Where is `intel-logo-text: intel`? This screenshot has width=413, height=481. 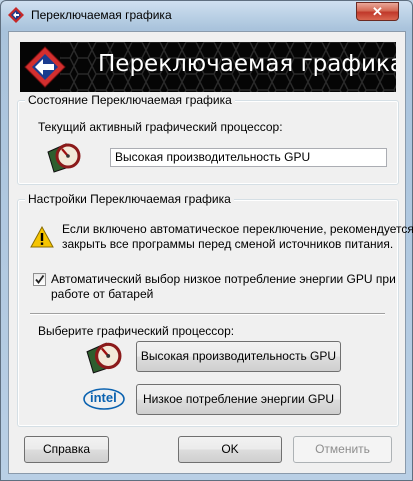 intel-logo-text: intel is located at coordinates (103, 397).